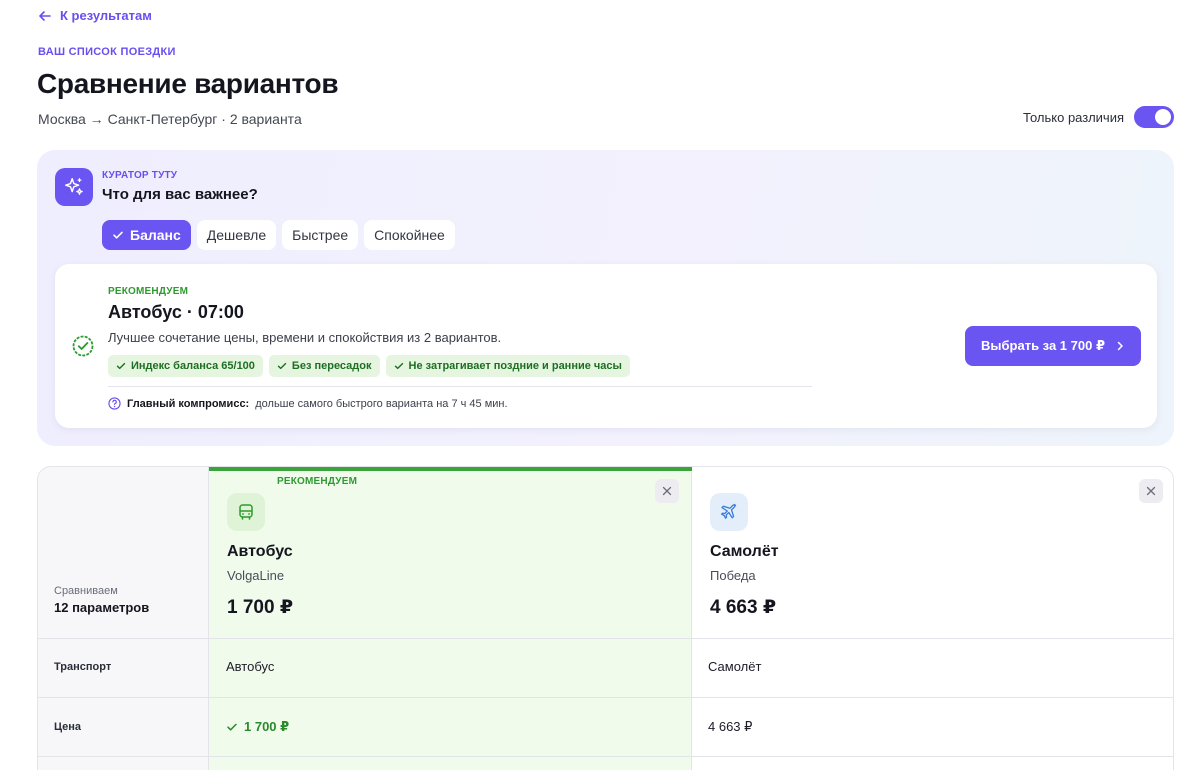  I want to click on recommend-eyebrow: РЕКОМЕНДУЕМ, so click(148, 291).